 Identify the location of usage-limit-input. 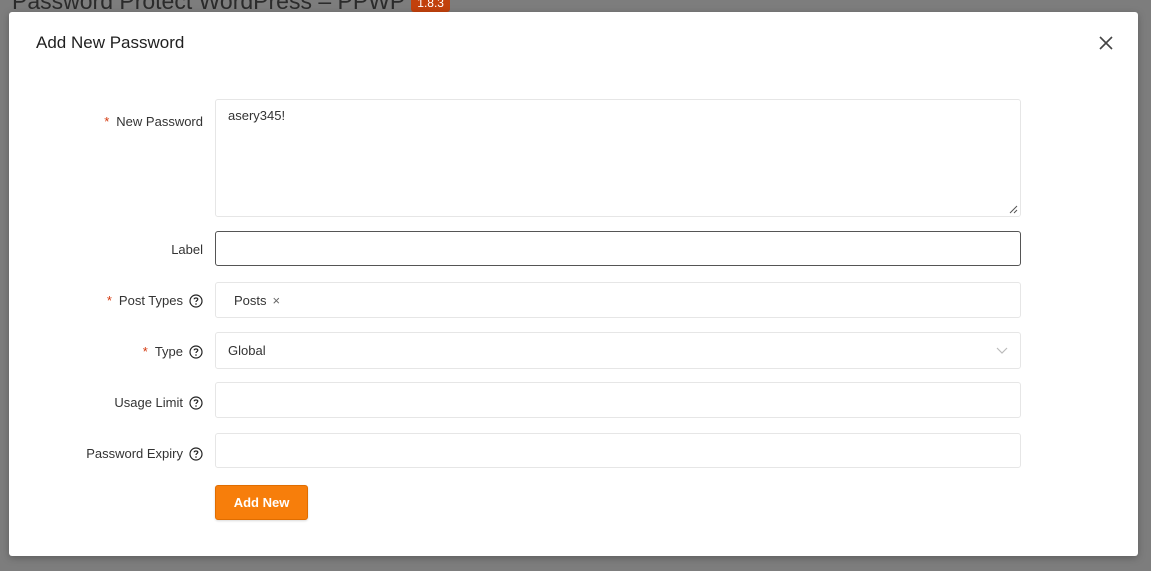
(618, 400).